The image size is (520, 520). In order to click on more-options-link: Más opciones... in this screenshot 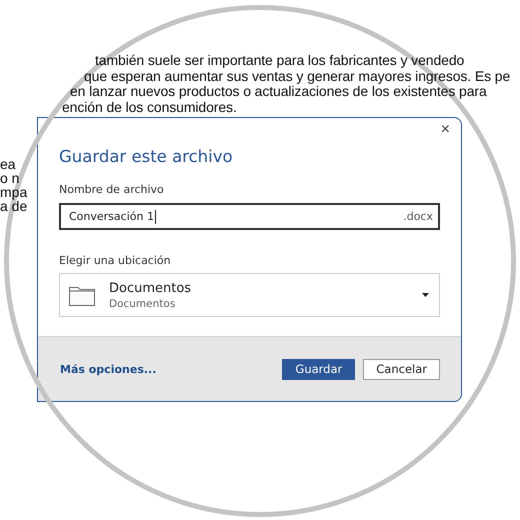, I will do `click(108, 369)`.